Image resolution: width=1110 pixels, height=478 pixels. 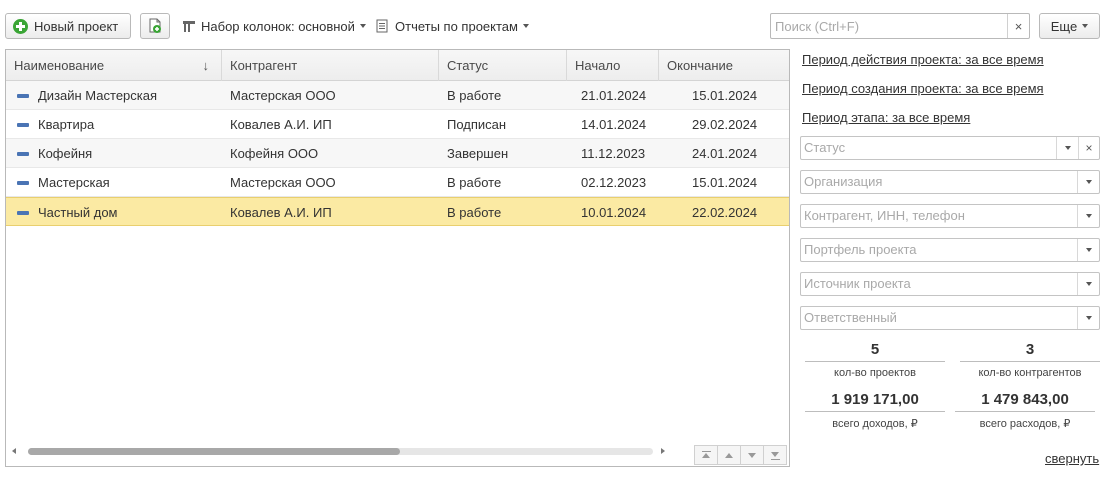 I want to click on scroll-left-icon, so click(x=14, y=451).